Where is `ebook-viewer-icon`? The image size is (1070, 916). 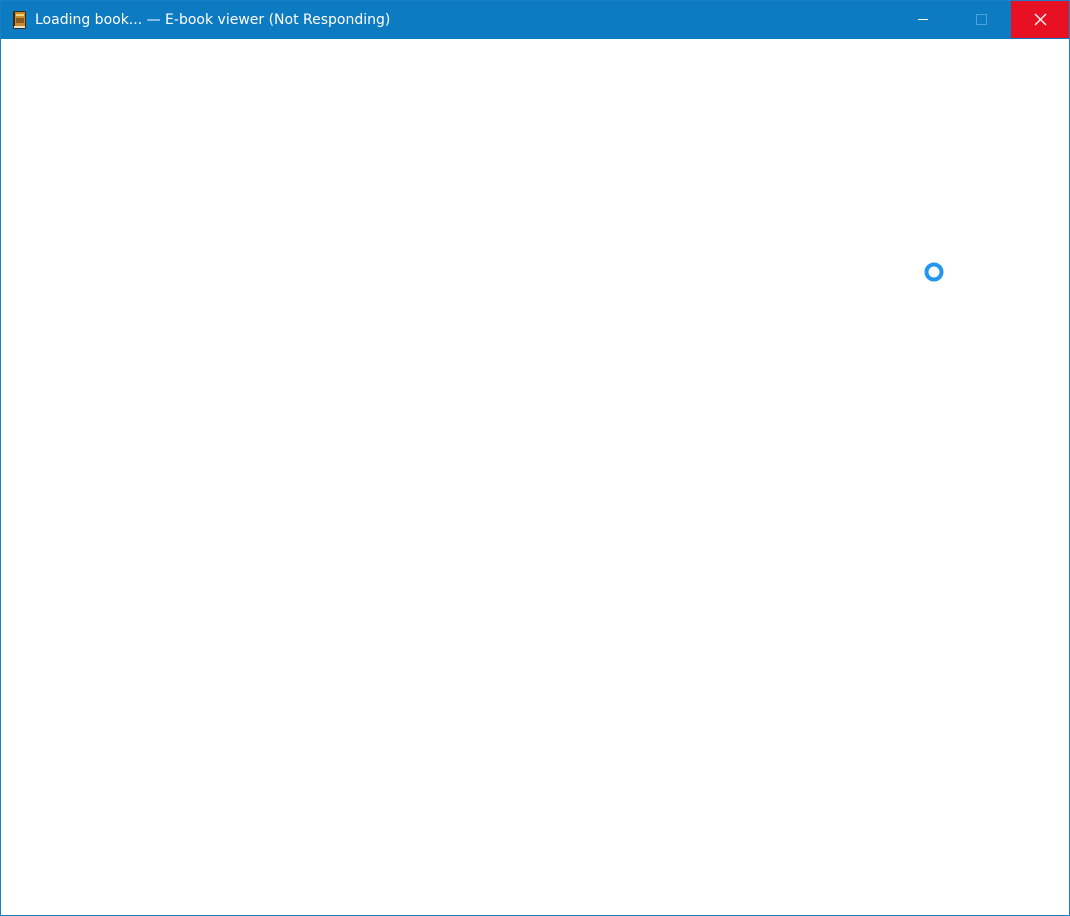 ebook-viewer-icon is located at coordinates (20, 20).